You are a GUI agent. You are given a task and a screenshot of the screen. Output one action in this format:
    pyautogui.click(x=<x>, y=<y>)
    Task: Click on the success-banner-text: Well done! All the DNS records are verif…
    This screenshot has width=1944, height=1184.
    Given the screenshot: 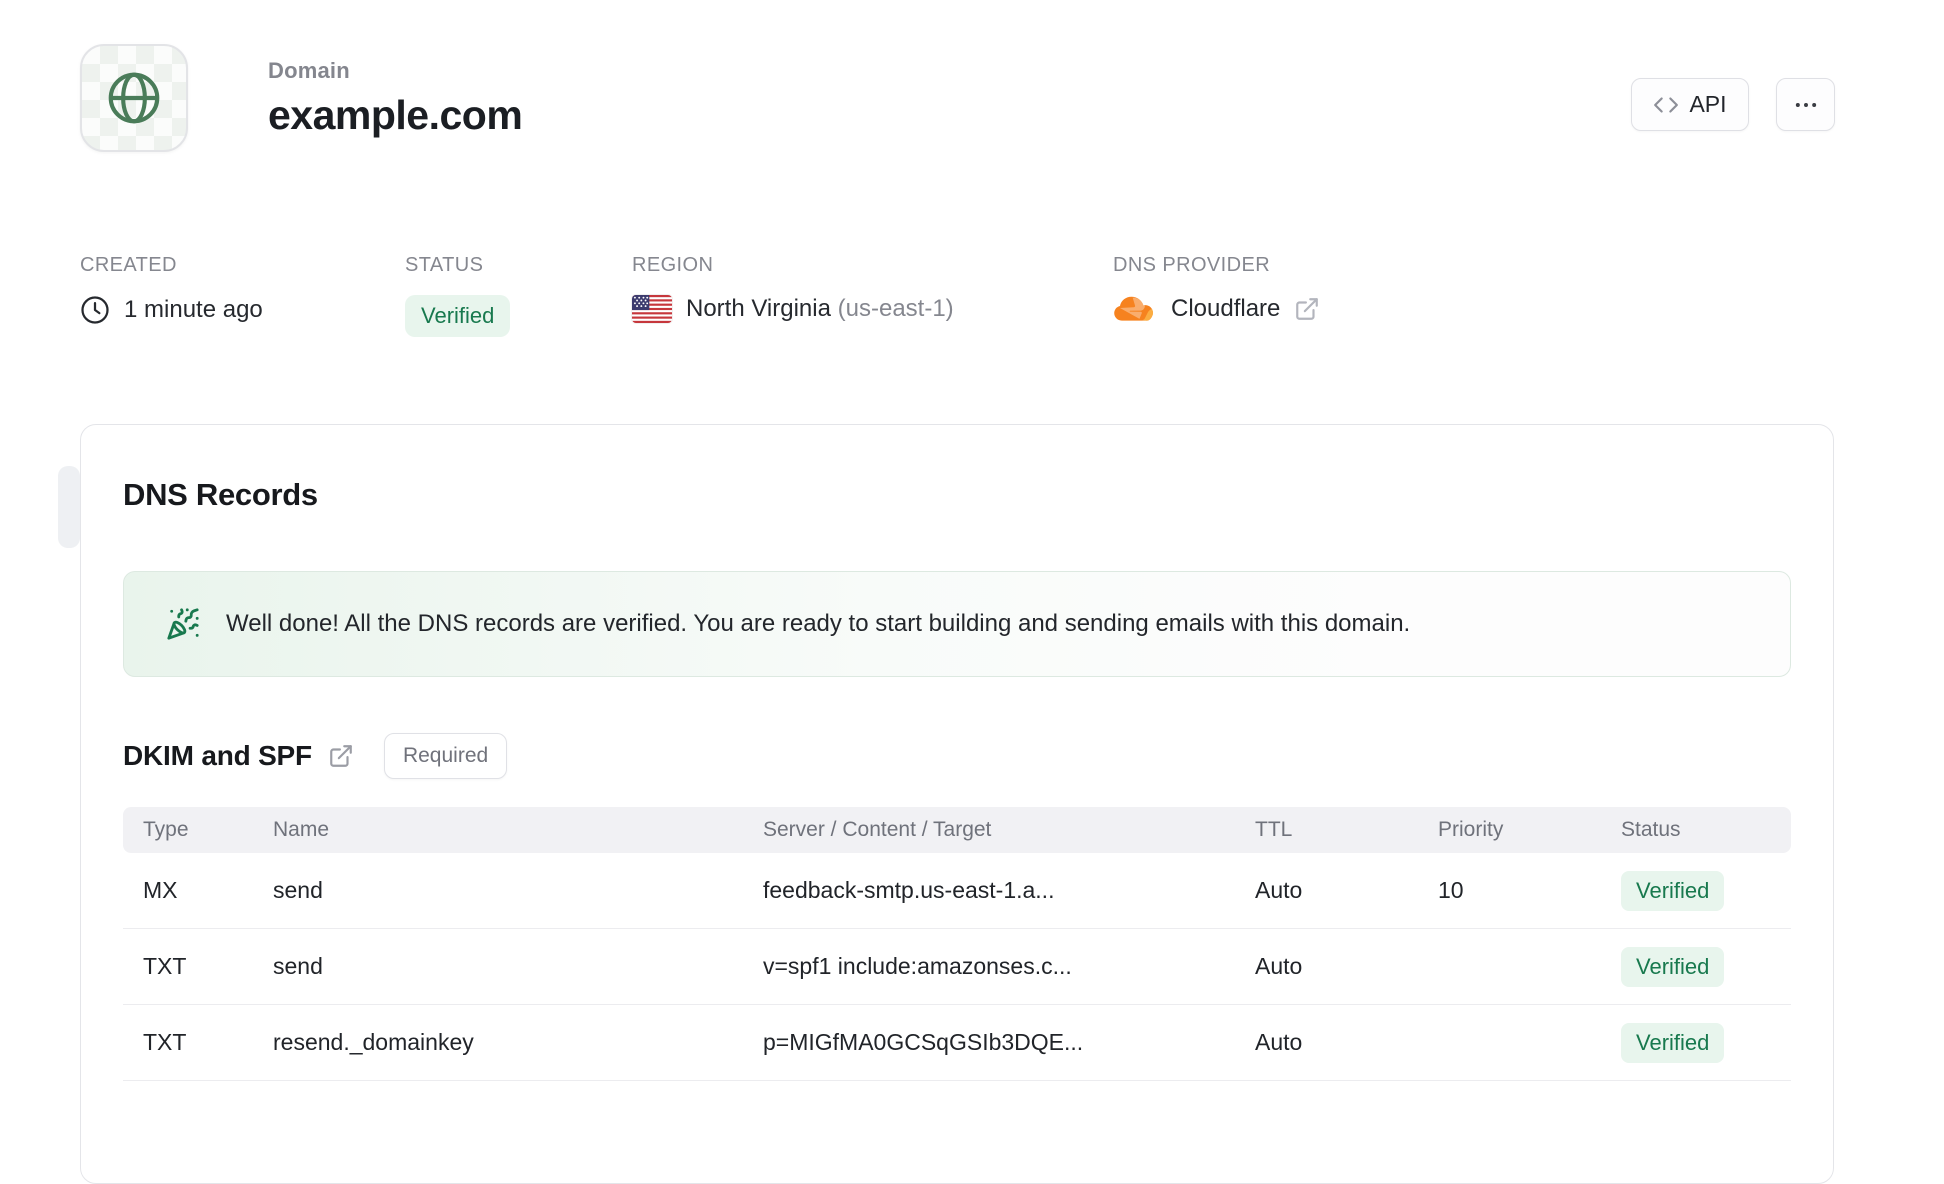 What is the action you would take?
    pyautogui.click(x=818, y=623)
    